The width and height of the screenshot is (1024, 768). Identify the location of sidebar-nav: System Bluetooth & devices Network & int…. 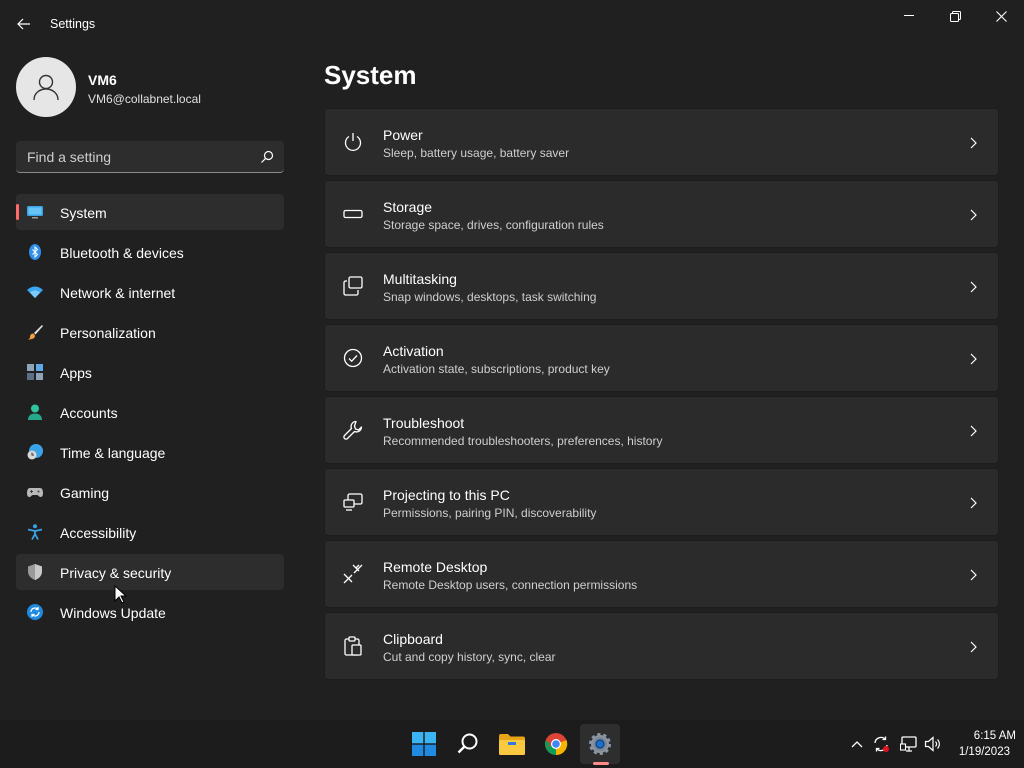
(150, 414).